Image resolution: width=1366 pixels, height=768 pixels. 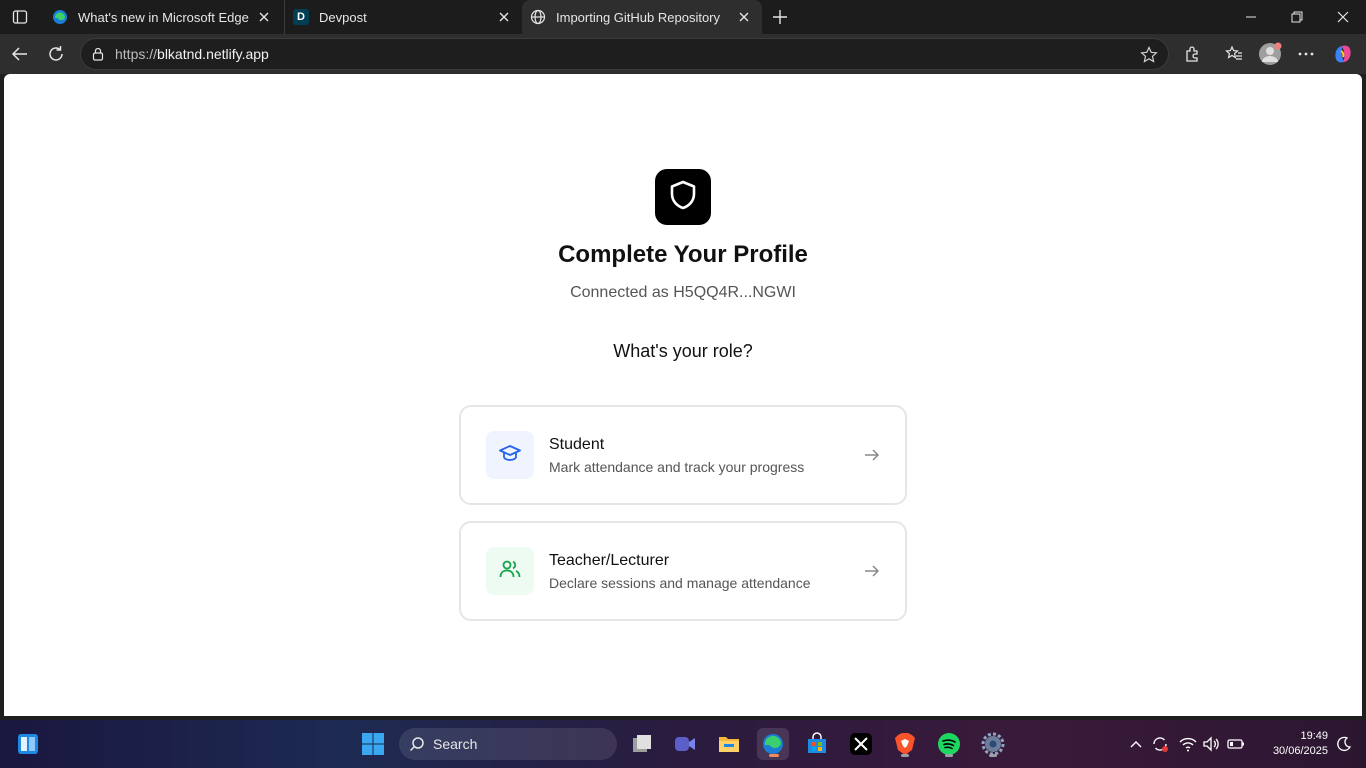 I want to click on role-description: Mark attendance and track your progress, so click(x=677, y=467).